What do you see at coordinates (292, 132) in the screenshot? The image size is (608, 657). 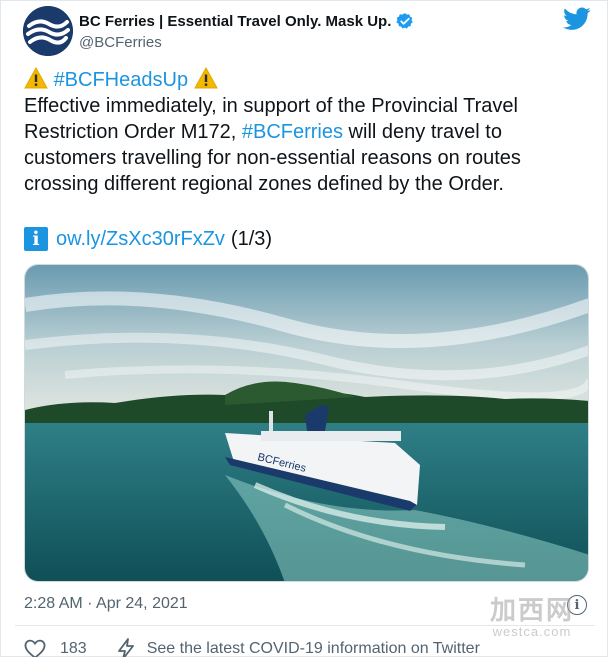 I see `hashtag-bcferries-link: #BCFerries` at bounding box center [292, 132].